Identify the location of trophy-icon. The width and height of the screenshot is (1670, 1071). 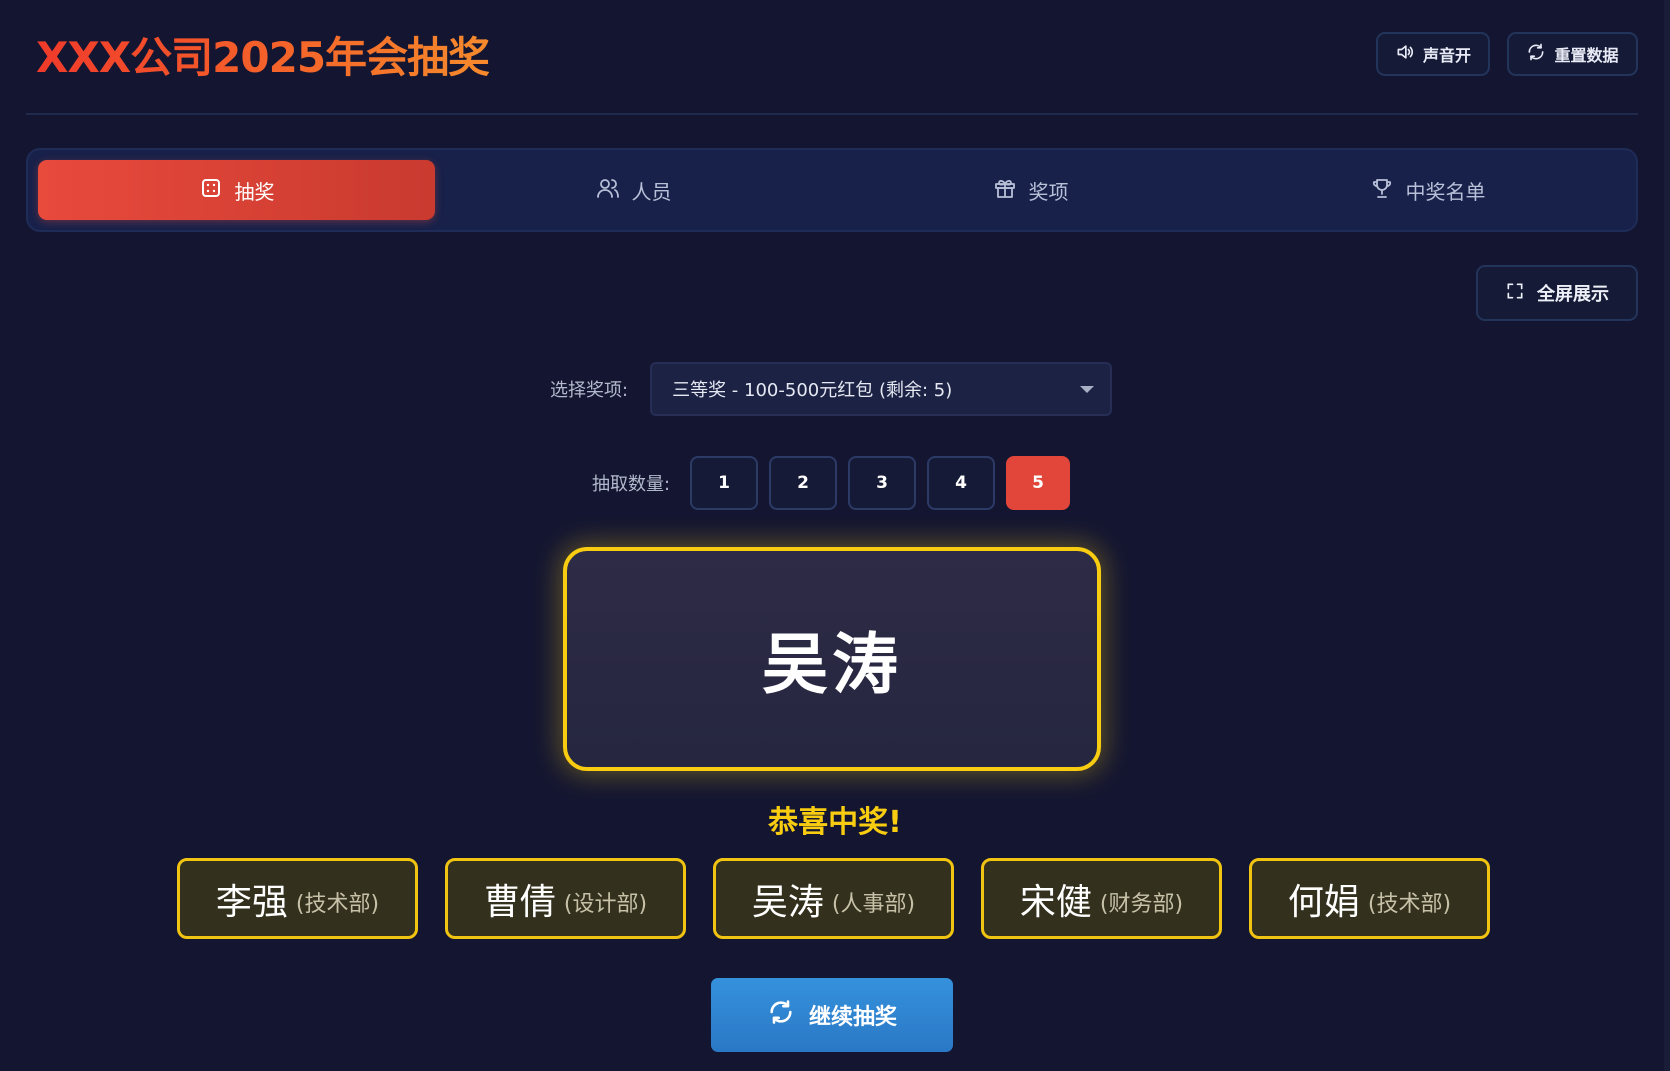
(1382, 190).